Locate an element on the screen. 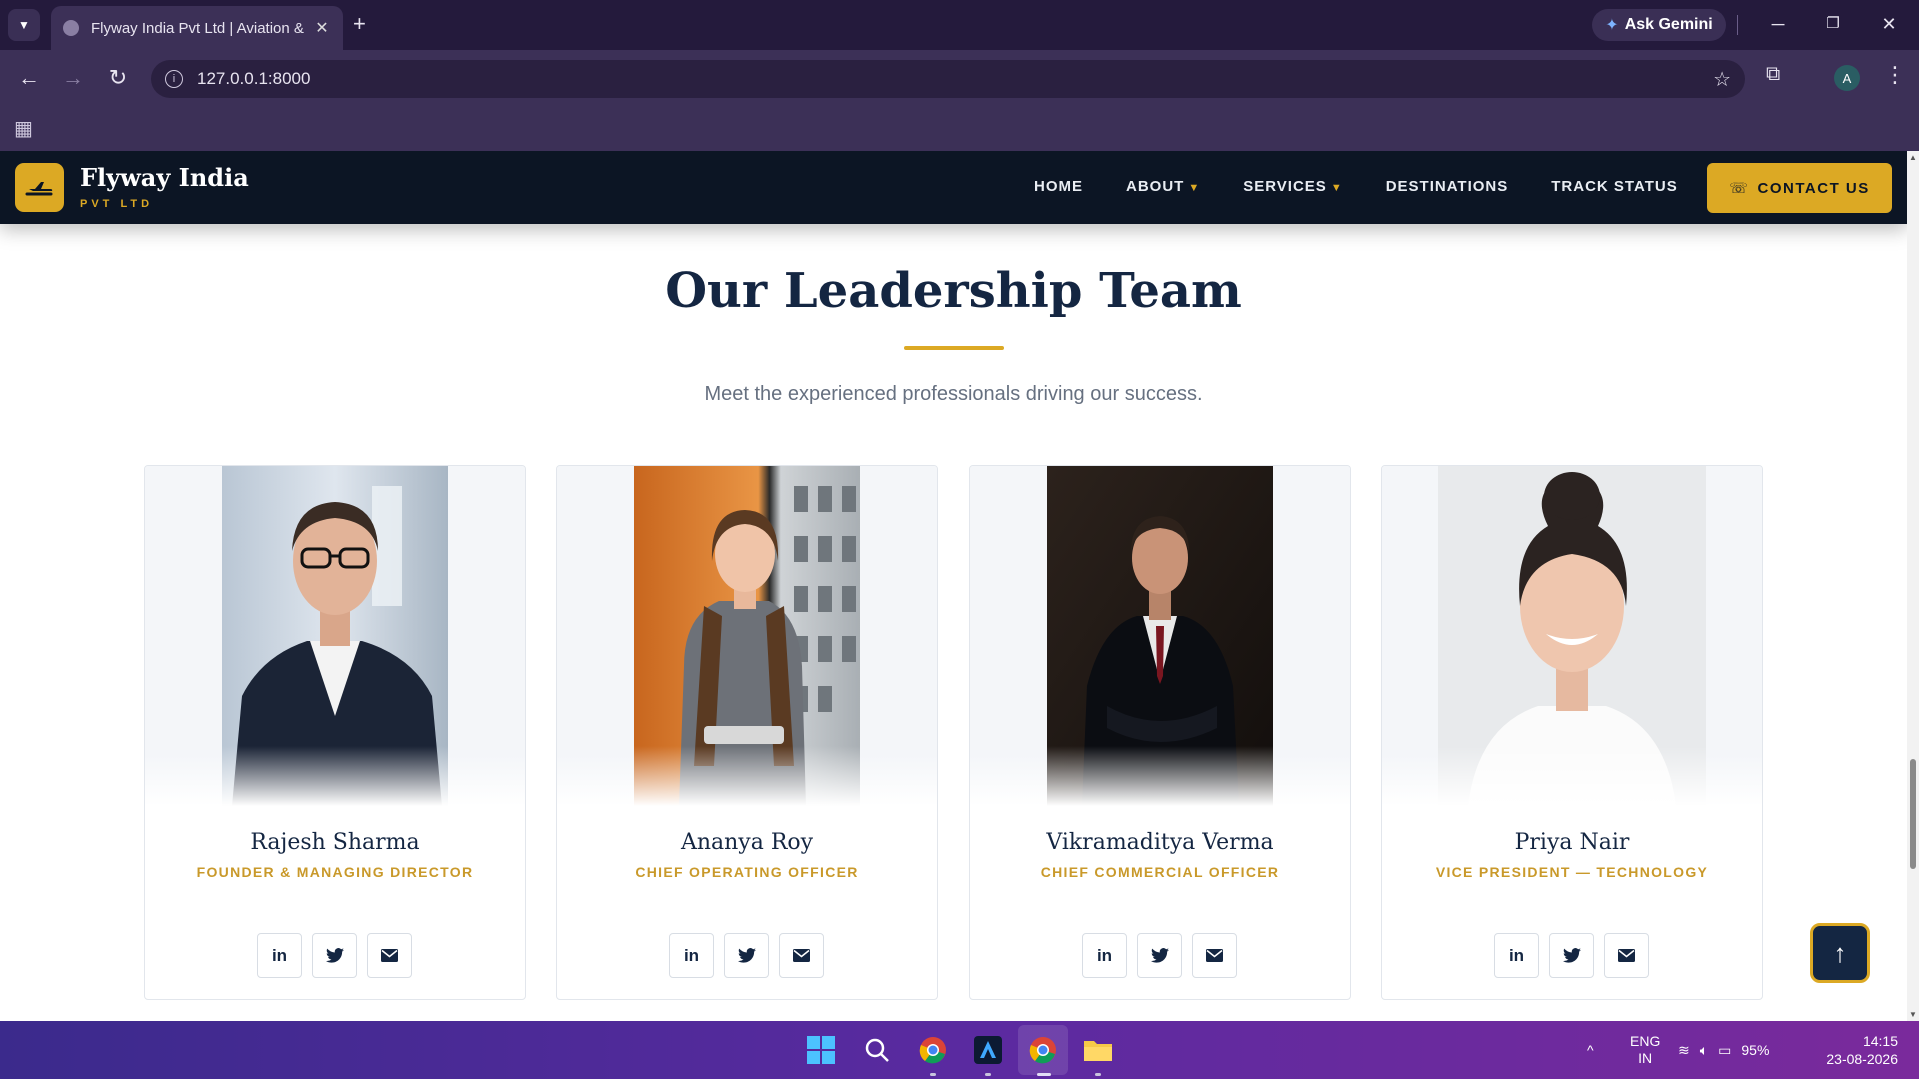  team-member-role: FOUNDER & MANAGING DIRECTOR is located at coordinates (335, 872).